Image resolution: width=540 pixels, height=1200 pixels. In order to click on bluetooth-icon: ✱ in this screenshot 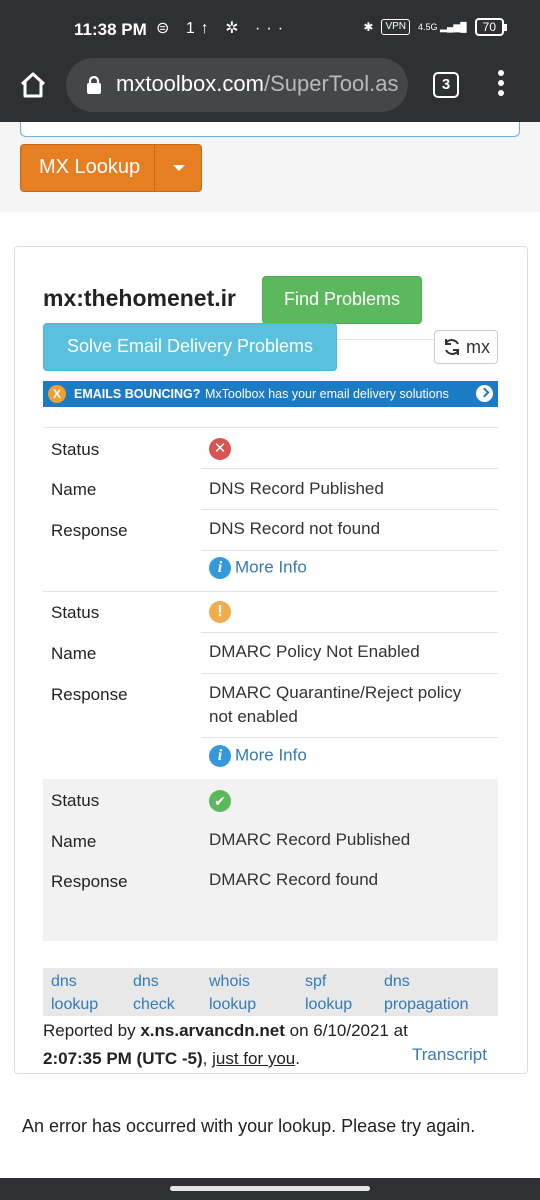, I will do `click(368, 27)`.